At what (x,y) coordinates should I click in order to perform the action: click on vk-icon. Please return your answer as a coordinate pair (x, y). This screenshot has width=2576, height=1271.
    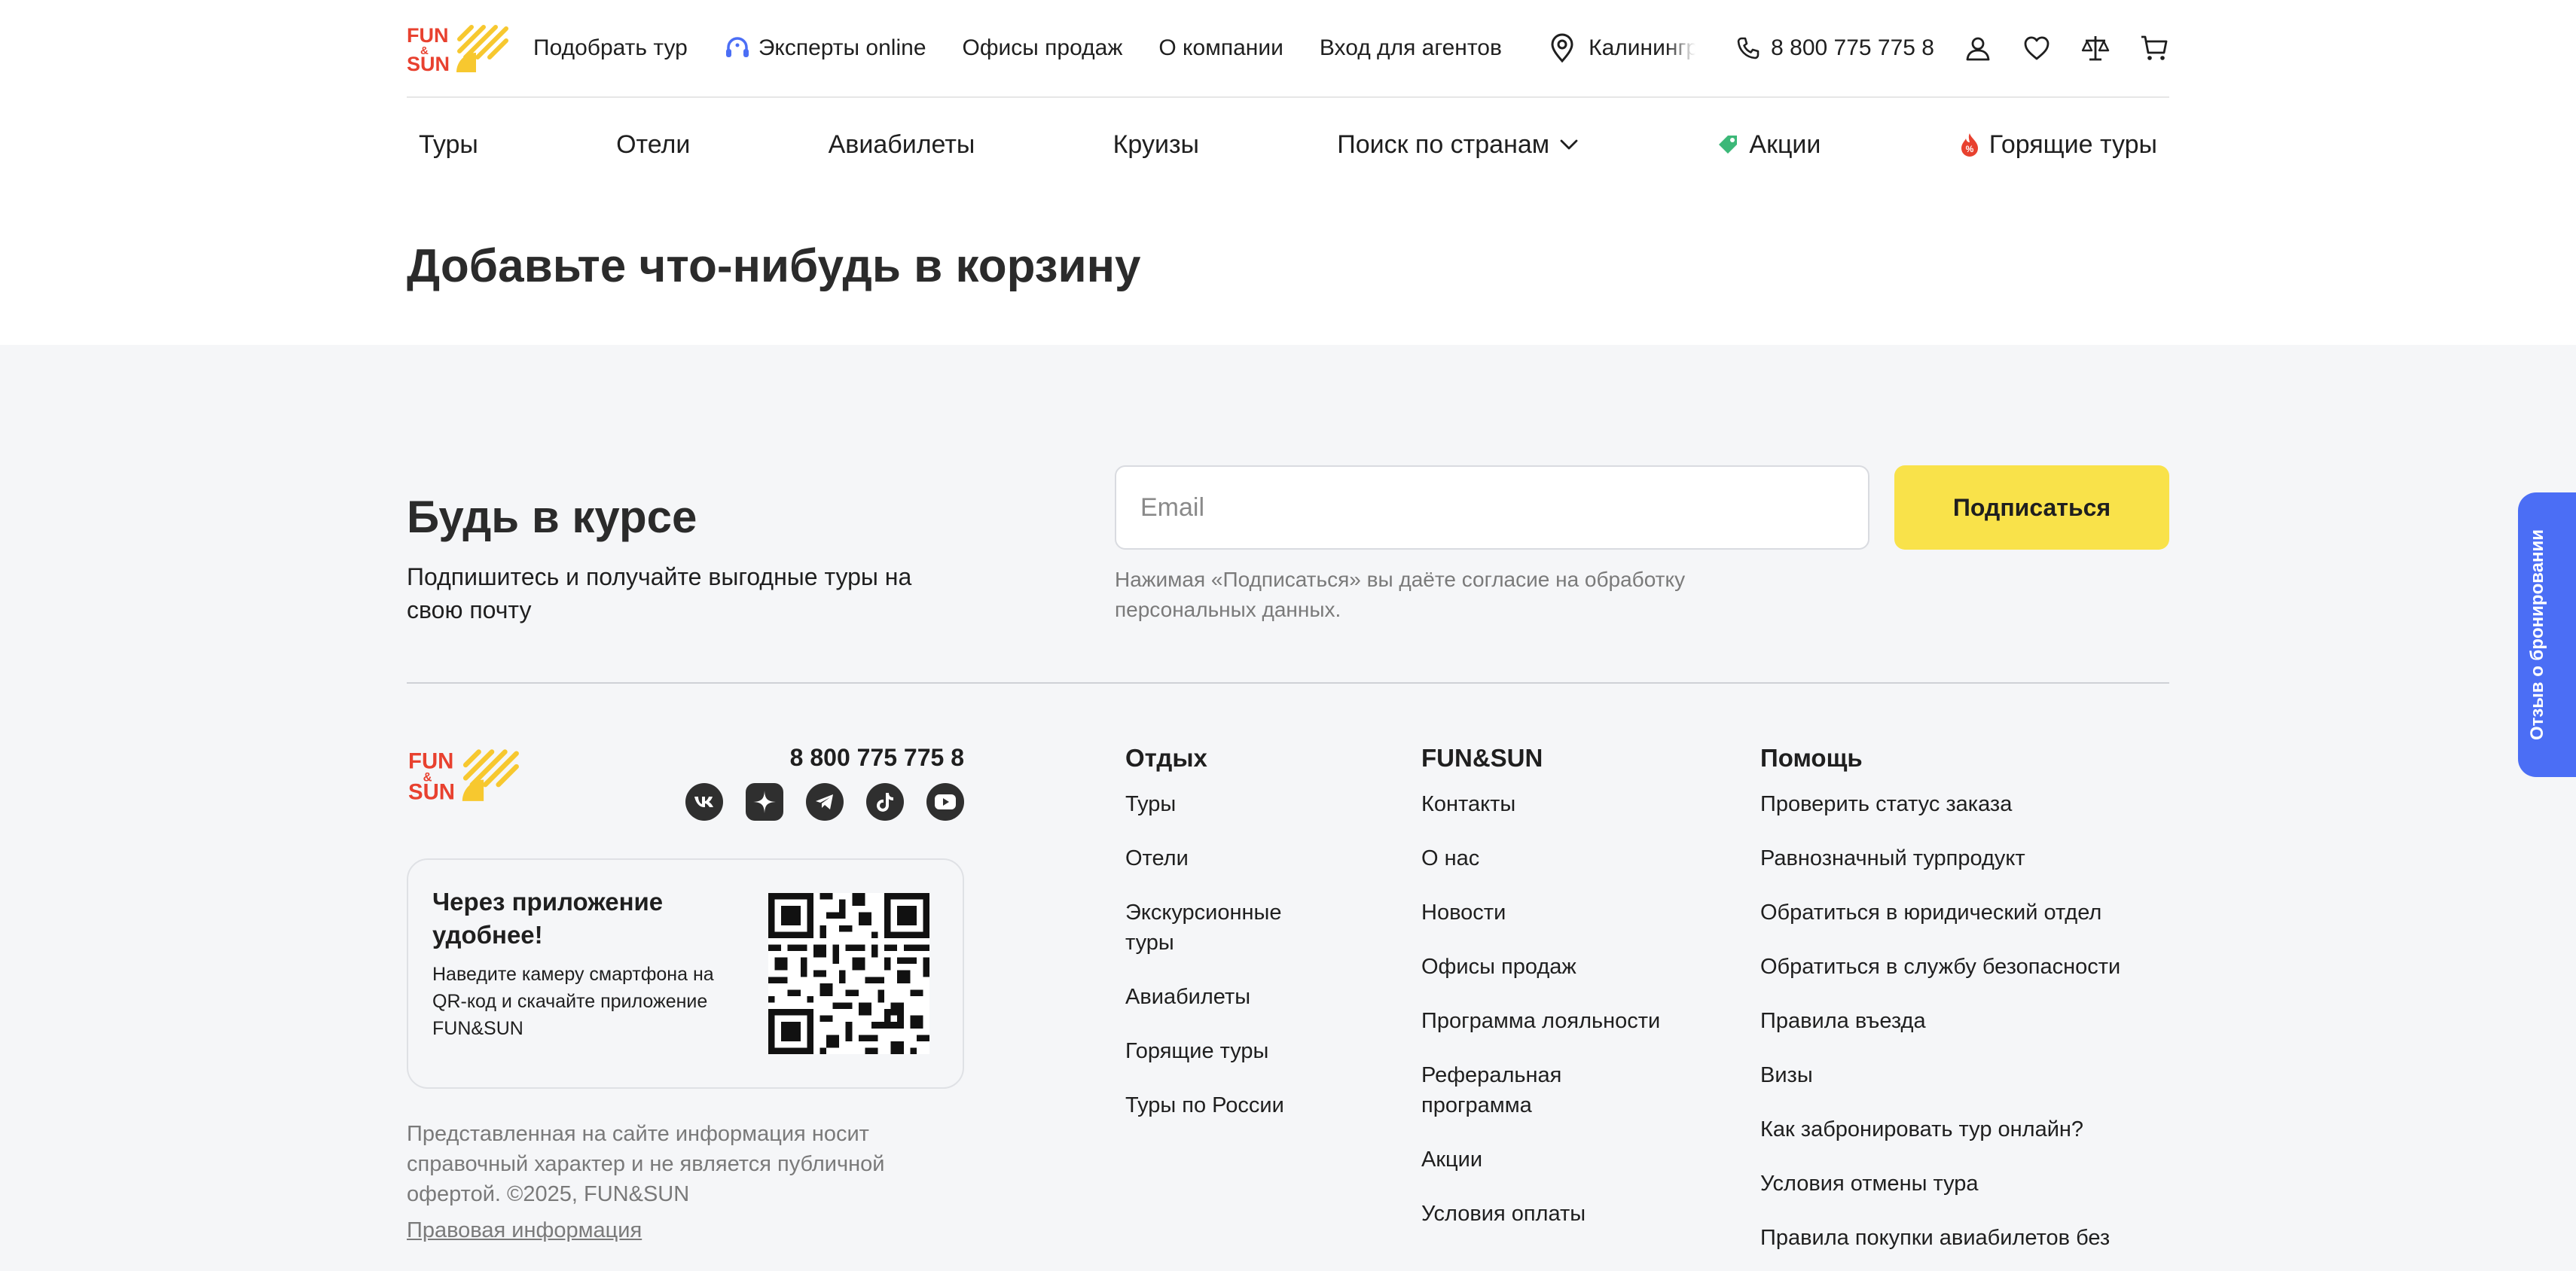
    Looking at the image, I should click on (704, 802).